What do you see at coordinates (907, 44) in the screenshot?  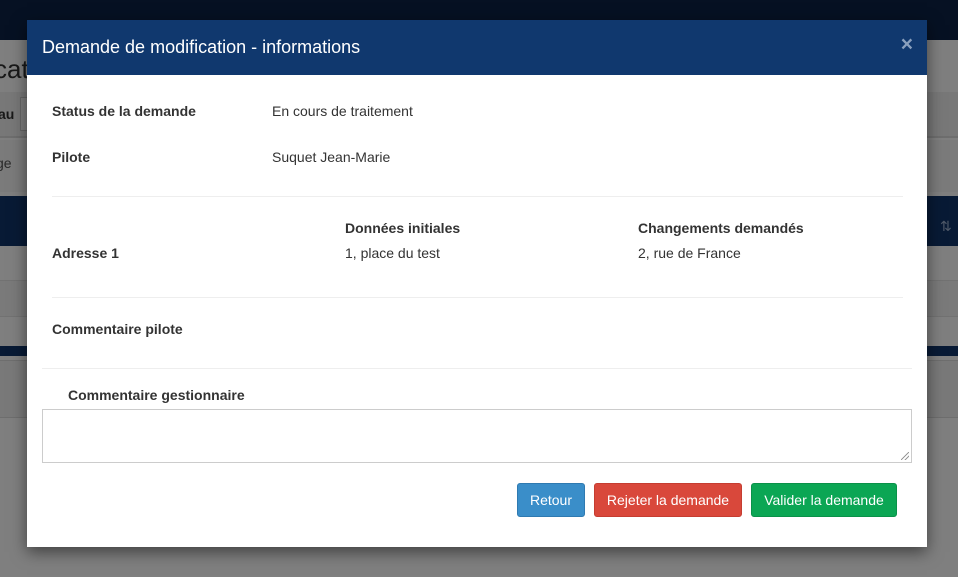 I see `close-icon: ×` at bounding box center [907, 44].